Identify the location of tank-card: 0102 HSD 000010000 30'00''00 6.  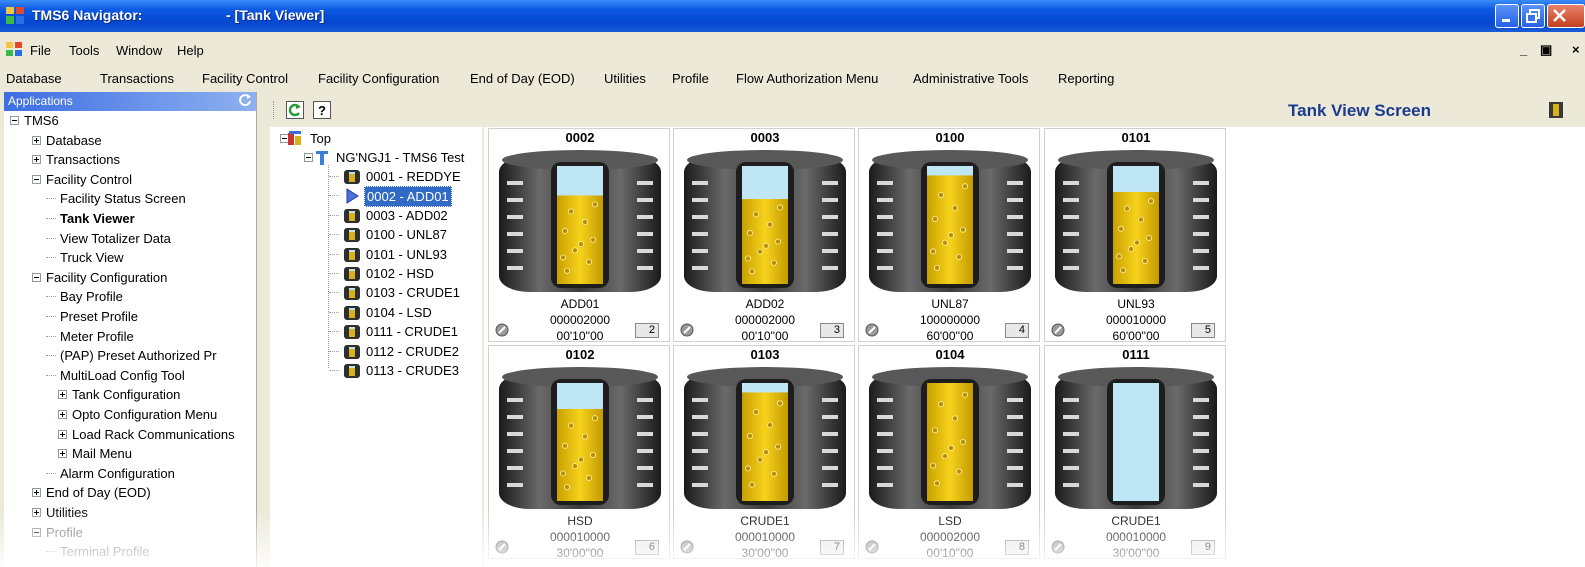
(579, 452).